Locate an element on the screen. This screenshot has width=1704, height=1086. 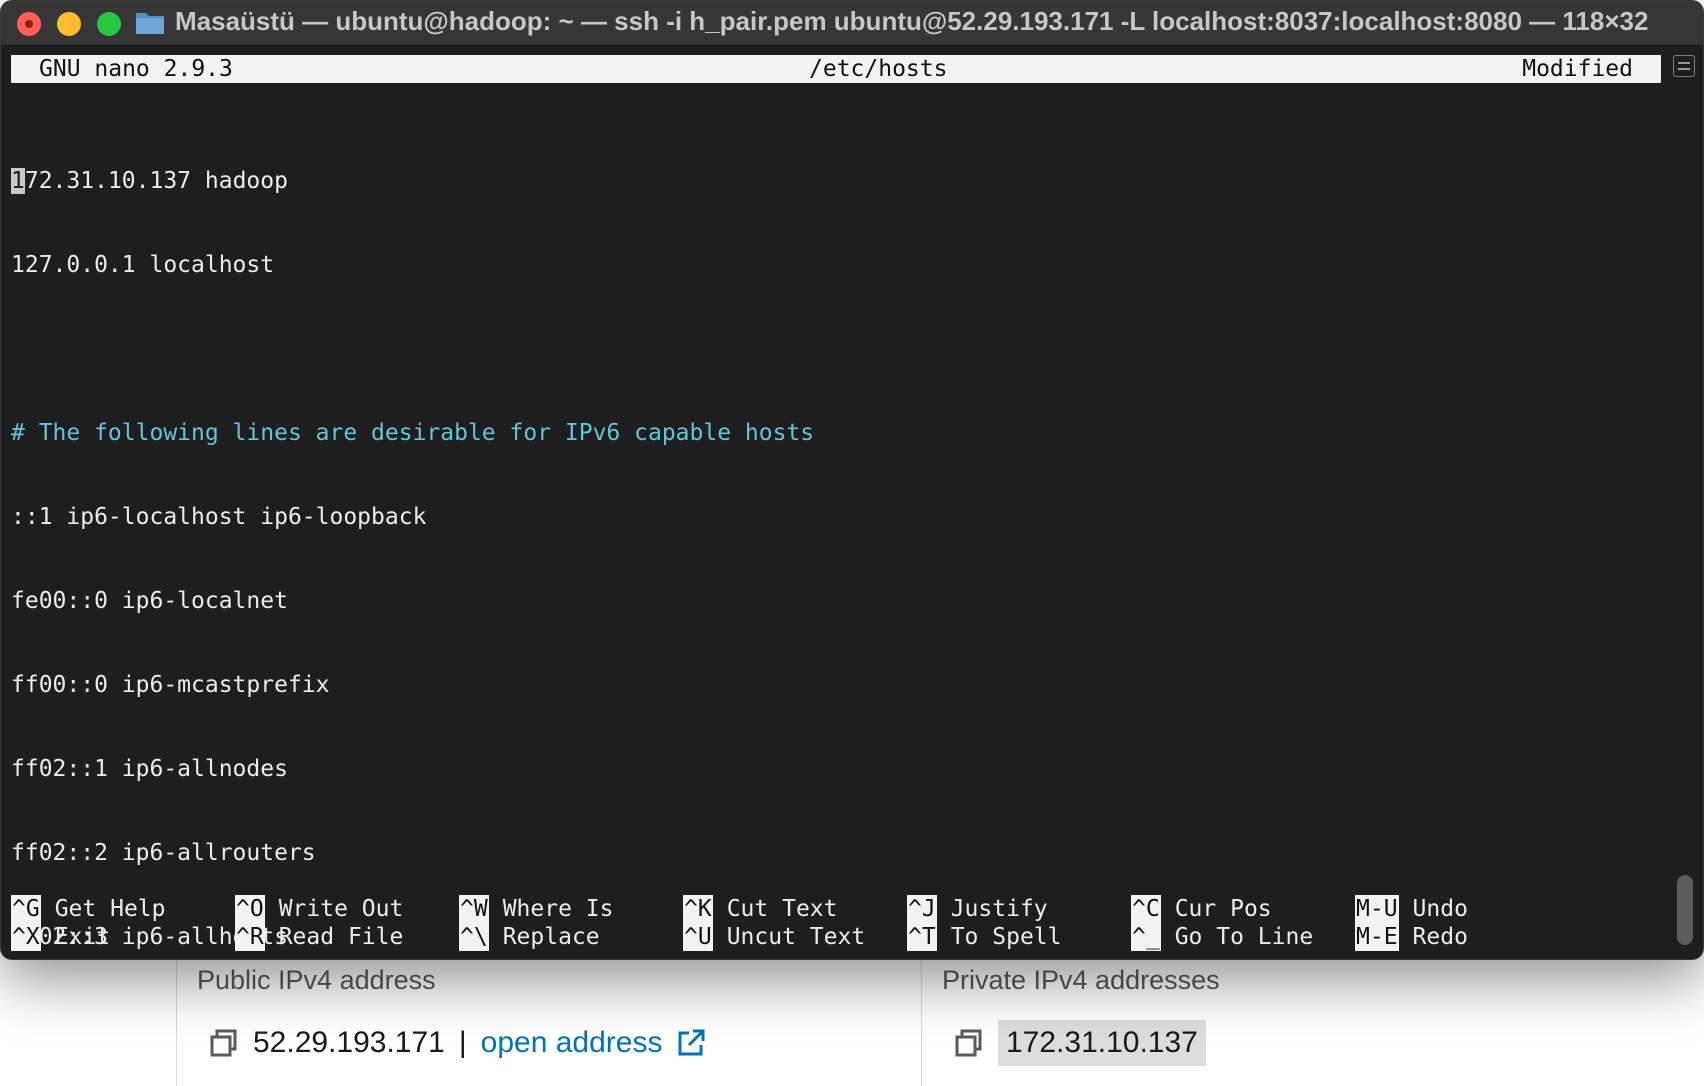
private-ip-value: 172.31.10.137 is located at coordinates (1102, 1043).